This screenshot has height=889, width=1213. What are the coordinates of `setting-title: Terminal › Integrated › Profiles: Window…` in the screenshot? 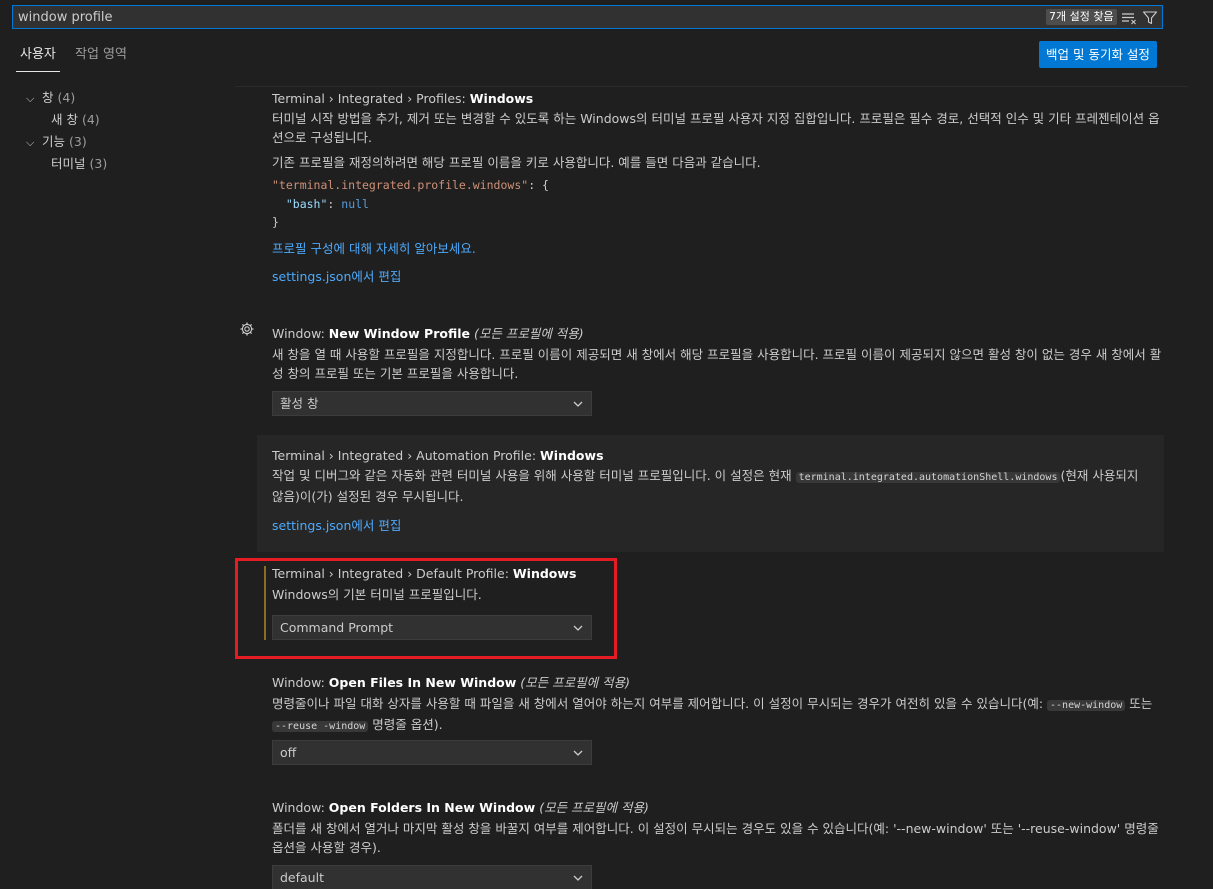 It's located at (718, 98).